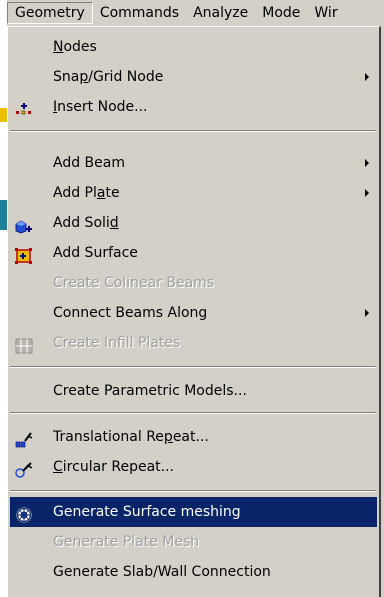 This screenshot has width=384, height=597. What do you see at coordinates (147, 512) in the screenshot?
I see `menu-item-label: Generate Surface meshing` at bounding box center [147, 512].